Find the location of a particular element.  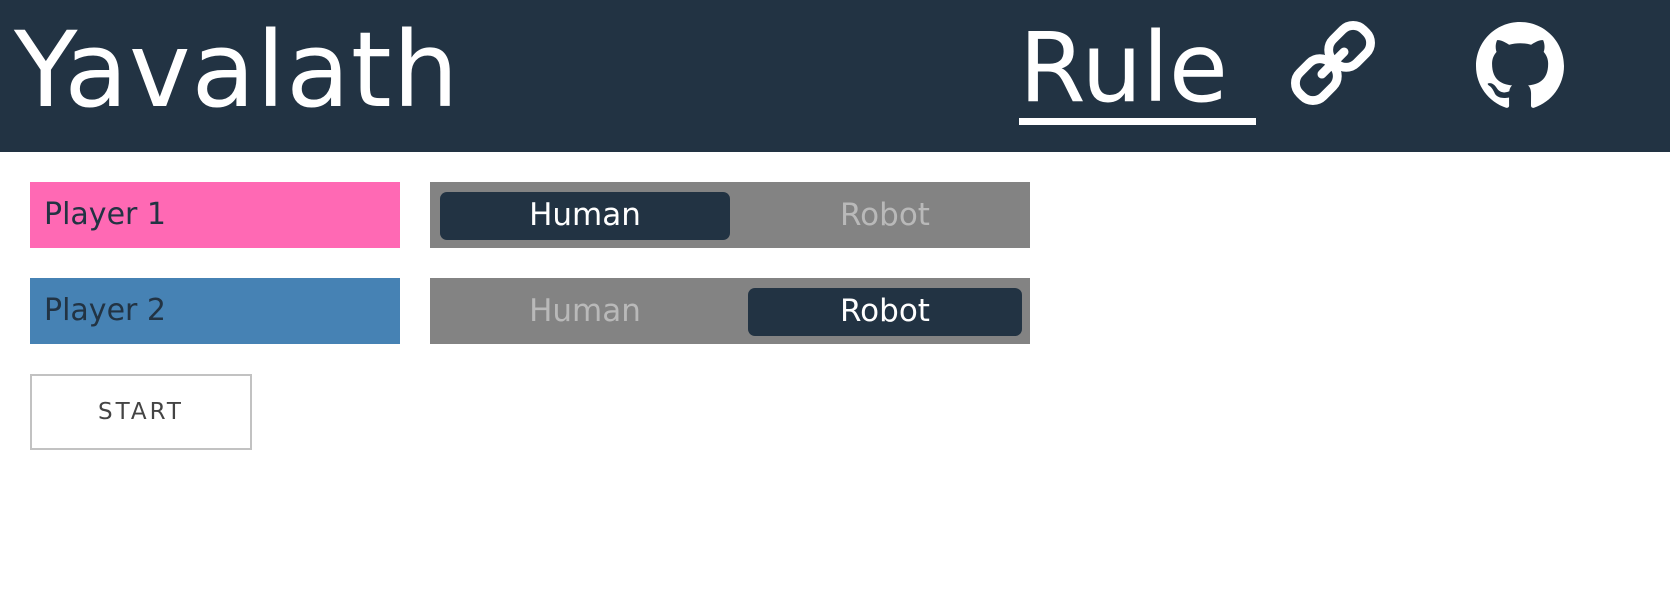

player-2-label: Player 2 is located at coordinates (215, 311).